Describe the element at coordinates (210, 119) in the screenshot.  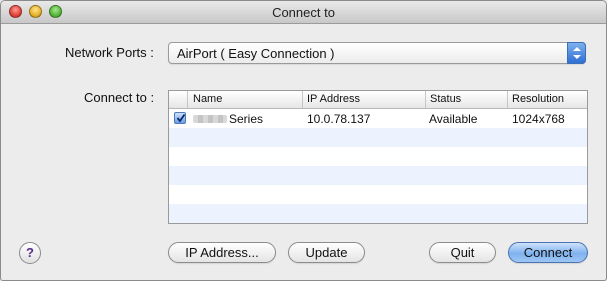
I see `redacted-name-prefix` at that location.